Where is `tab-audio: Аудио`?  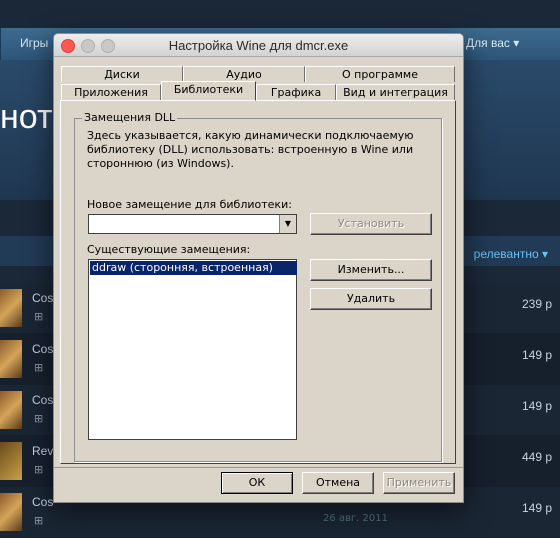 tab-audio: Аудио is located at coordinates (244, 74).